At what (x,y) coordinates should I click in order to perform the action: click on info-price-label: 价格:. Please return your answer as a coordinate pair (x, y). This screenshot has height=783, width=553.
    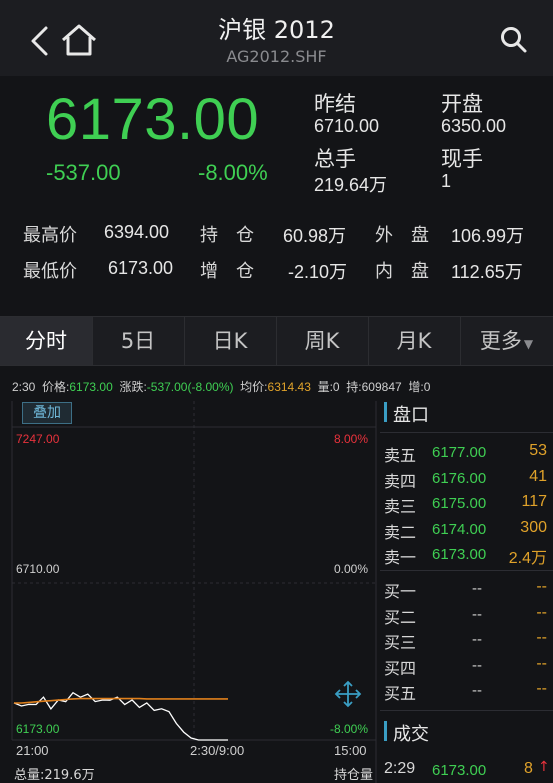
    Looking at the image, I should click on (56, 387).